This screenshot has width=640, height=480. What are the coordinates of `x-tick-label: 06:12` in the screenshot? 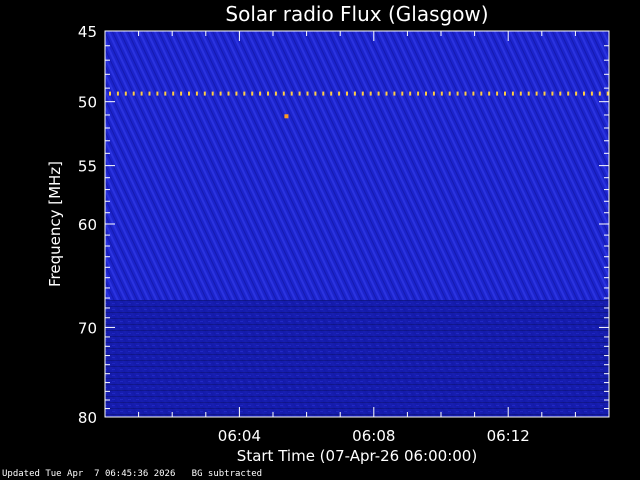 It's located at (508, 436).